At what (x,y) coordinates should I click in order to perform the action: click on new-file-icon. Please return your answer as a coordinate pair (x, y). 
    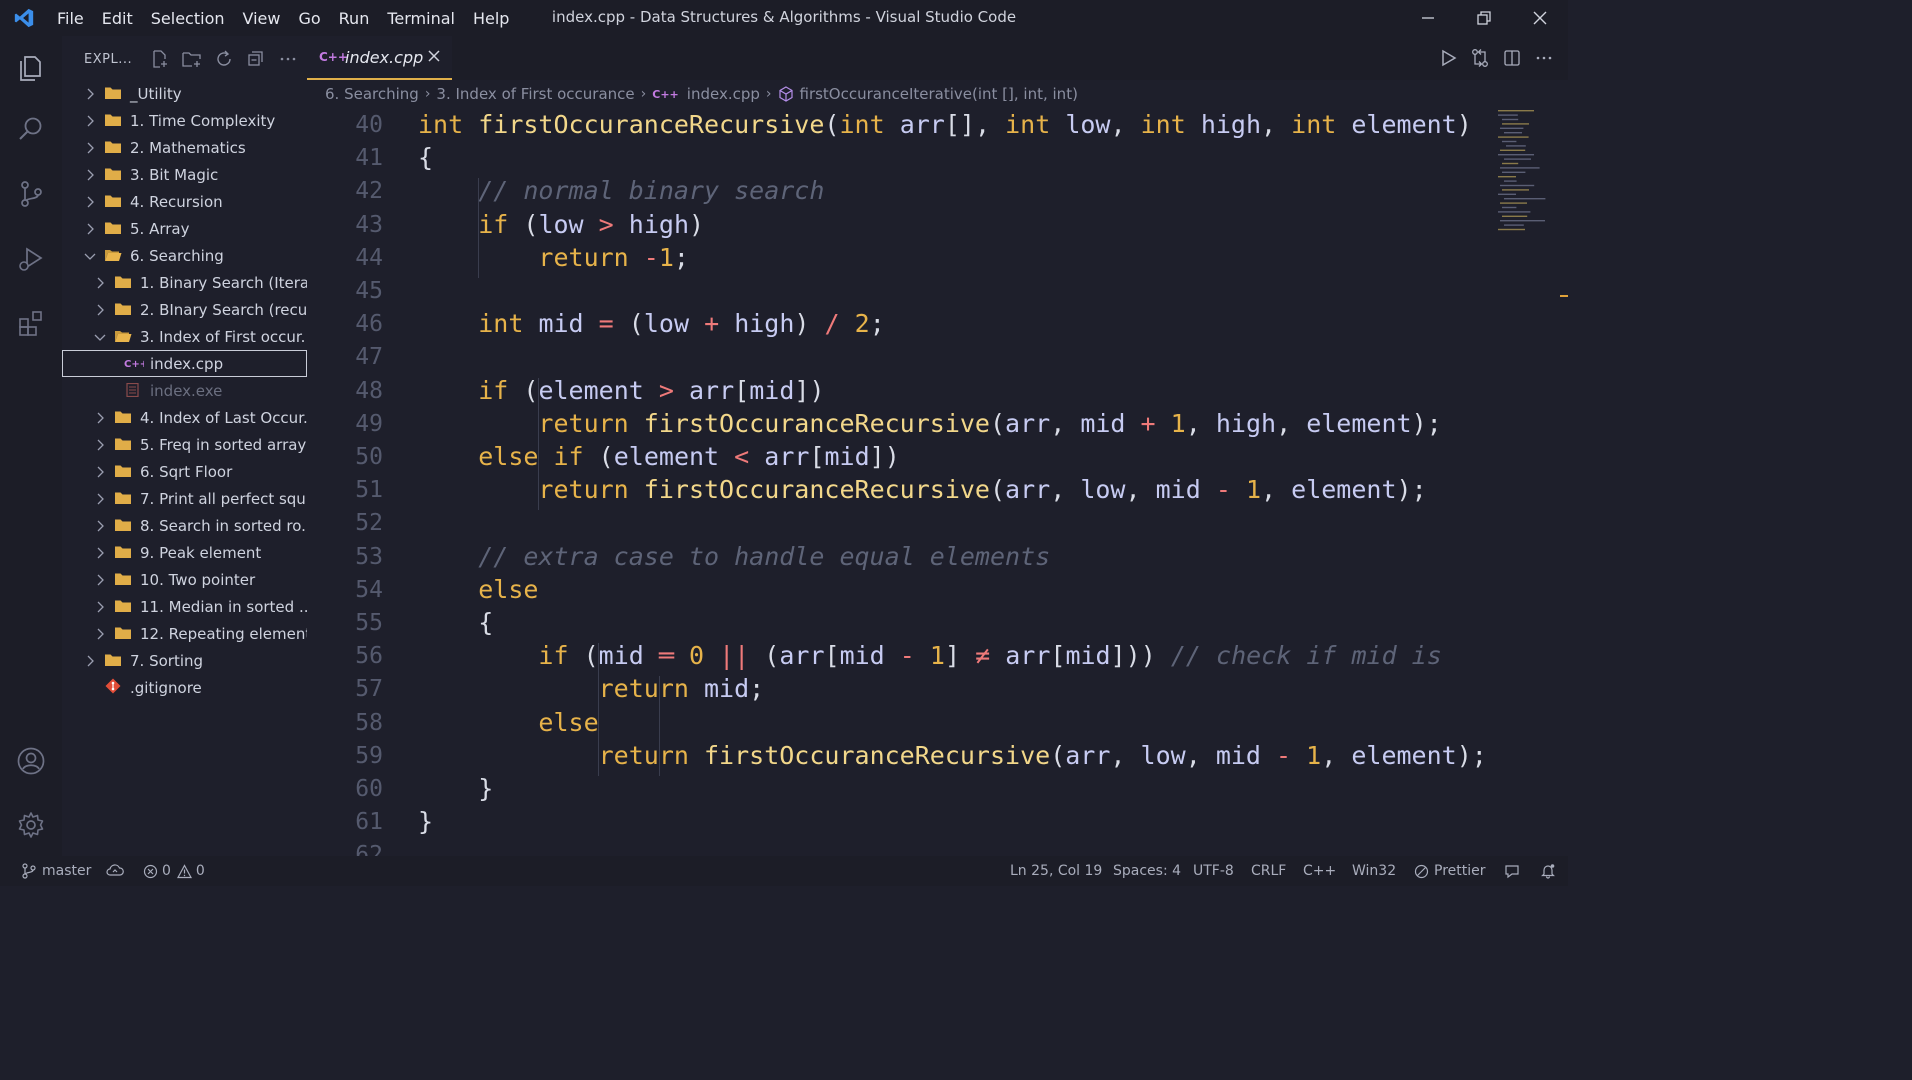
    Looking at the image, I should click on (160, 59).